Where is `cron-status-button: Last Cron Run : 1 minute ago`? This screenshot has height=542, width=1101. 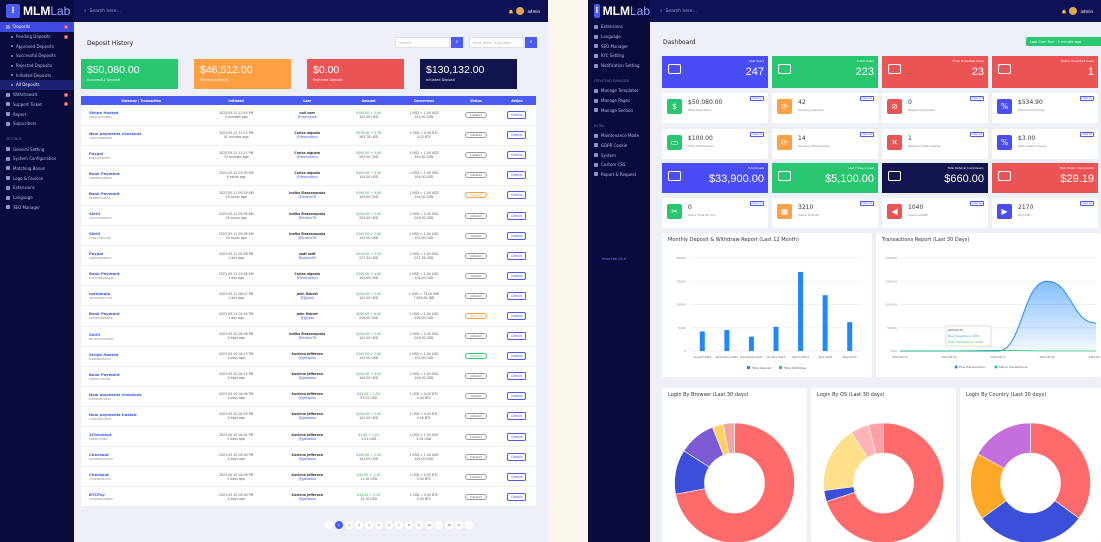 cron-status-button: Last Cron Run : 1 minute ago is located at coordinates (1063, 41).